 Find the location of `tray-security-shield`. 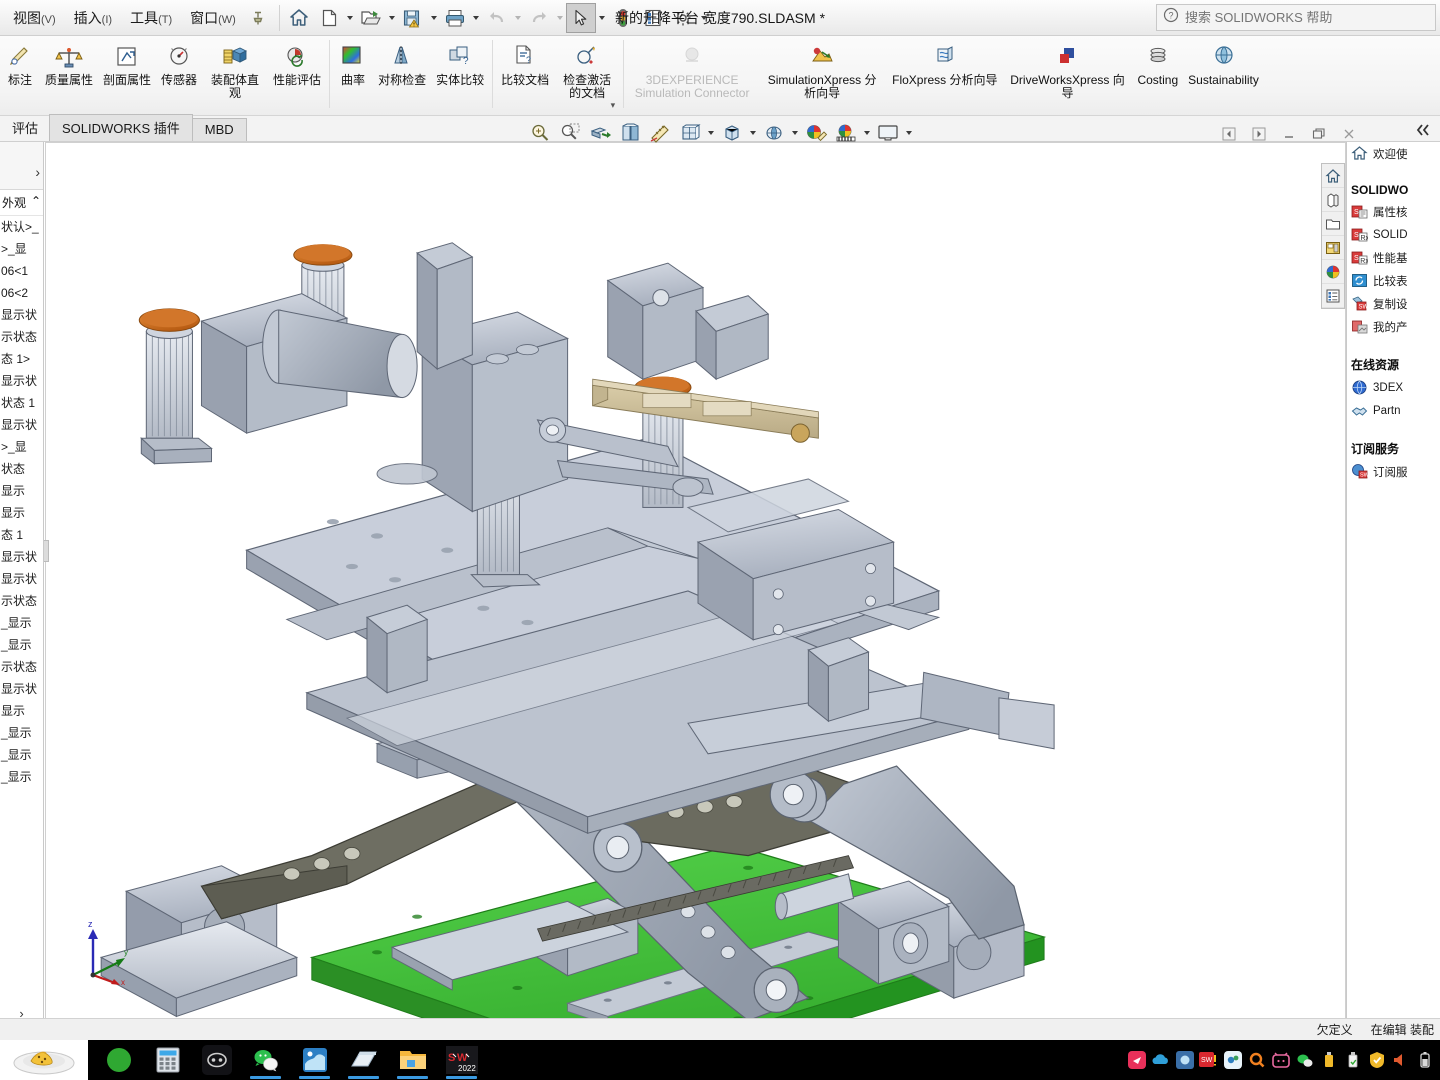

tray-security-shield is located at coordinates (1377, 1060).